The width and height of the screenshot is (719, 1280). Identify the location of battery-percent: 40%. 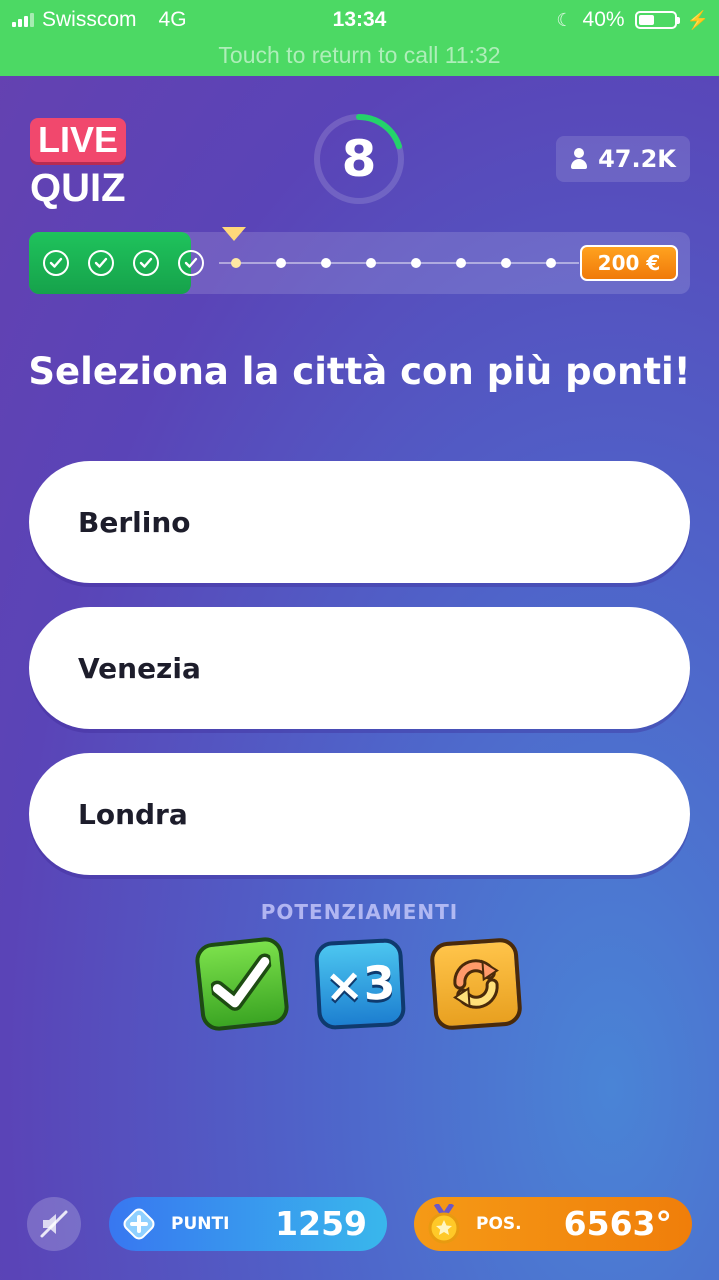
(603, 19).